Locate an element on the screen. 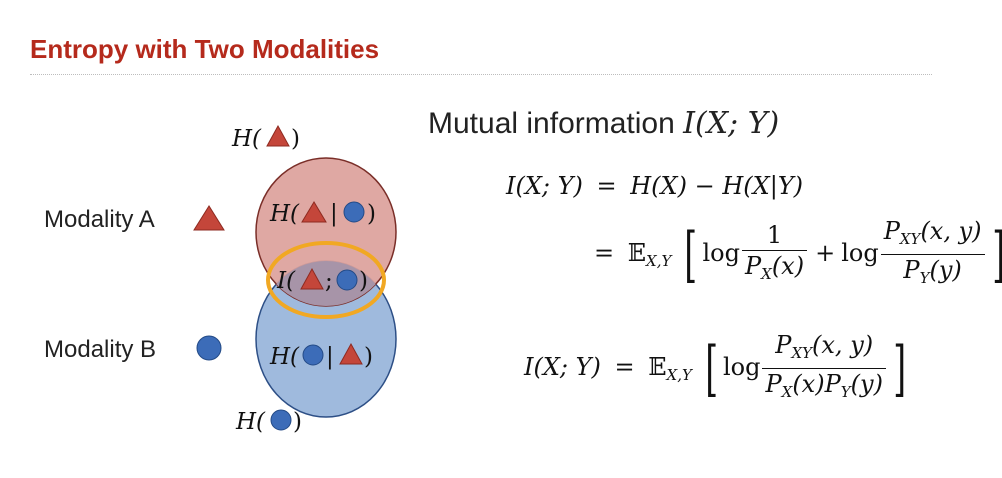 The height and width of the screenshot is (478, 1002). equation-1: I(X; Y) = H(X) − H(X|Y) is located at coordinates (655, 186).